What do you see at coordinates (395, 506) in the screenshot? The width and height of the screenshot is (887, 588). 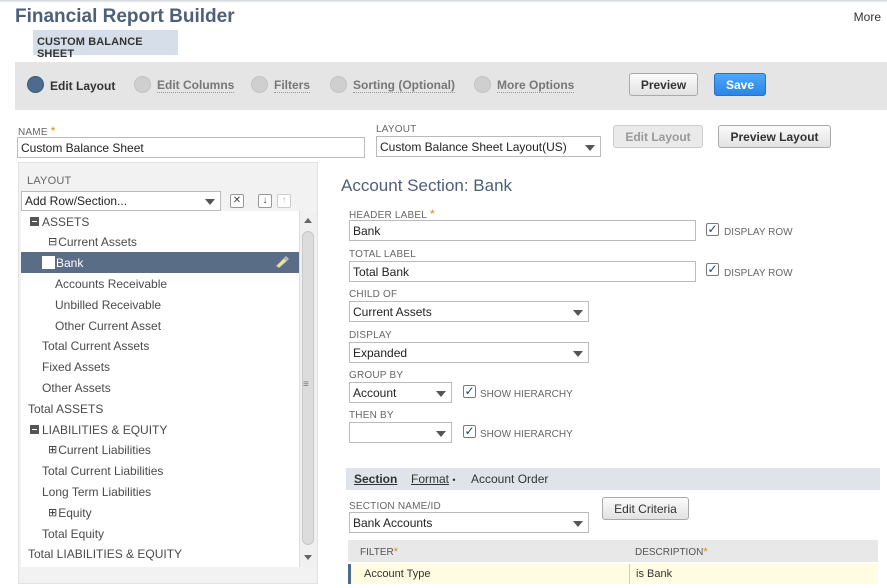 I see `section-name-label: SECTION NAME/ID` at bounding box center [395, 506].